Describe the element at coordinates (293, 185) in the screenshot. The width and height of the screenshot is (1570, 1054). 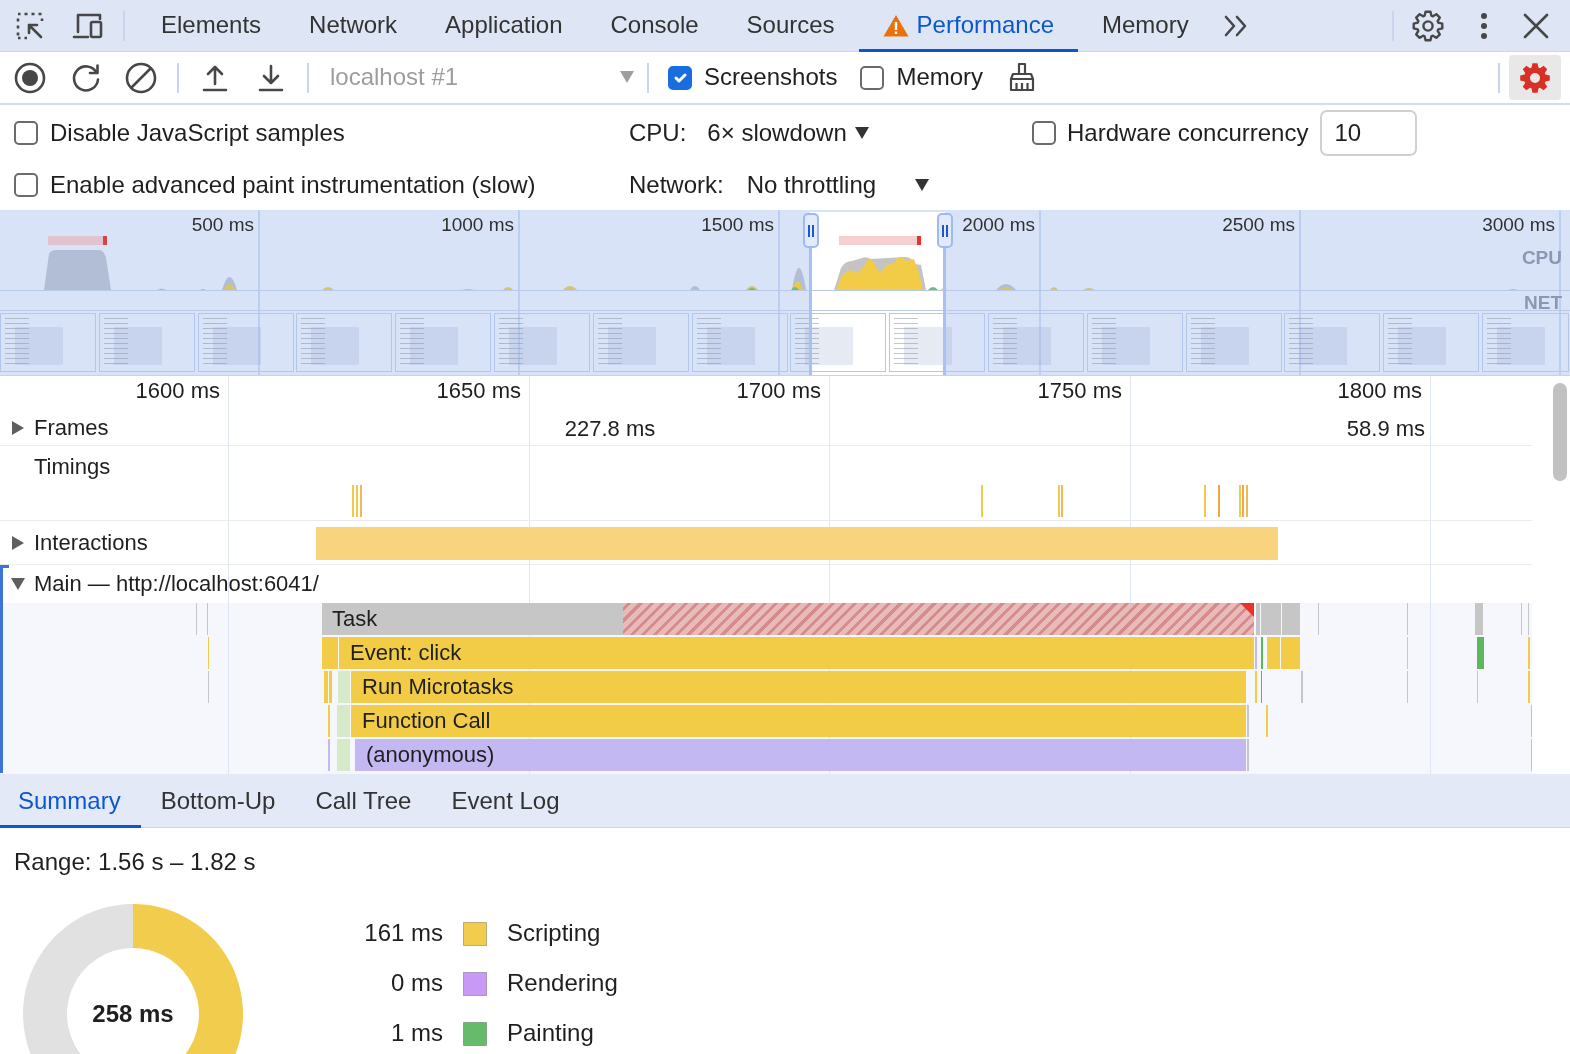
I see `checkbox-label: Enable advanced paint instrumentation (slow)` at that location.